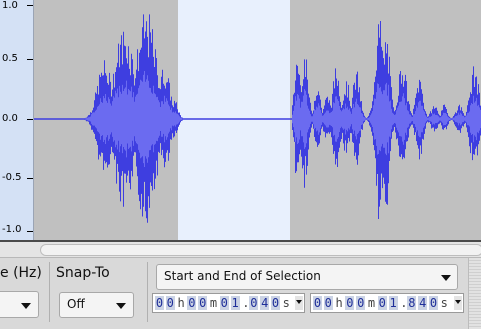 The width and height of the screenshot is (481, 329). Describe the element at coordinates (12, 229) in the screenshot. I see `ruler-tick-label: -1.0` at that location.